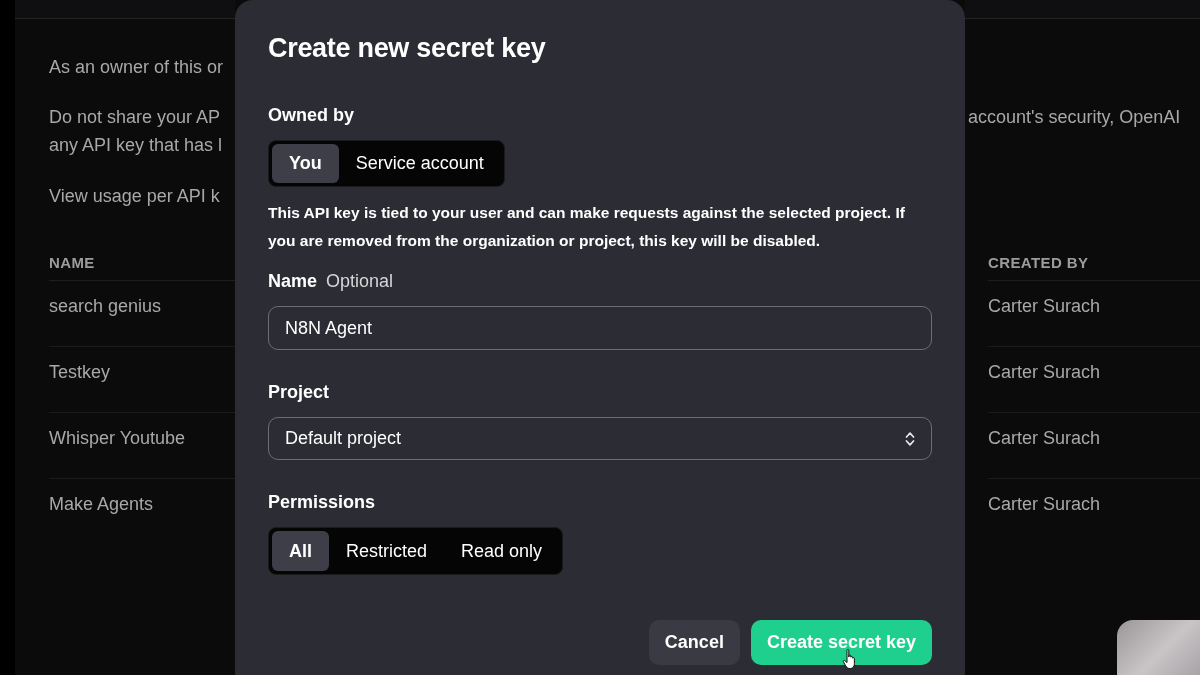 The image size is (1200, 675). Describe the element at coordinates (135, 117) in the screenshot. I see `paragraph-text: Do not share your AP` at that location.